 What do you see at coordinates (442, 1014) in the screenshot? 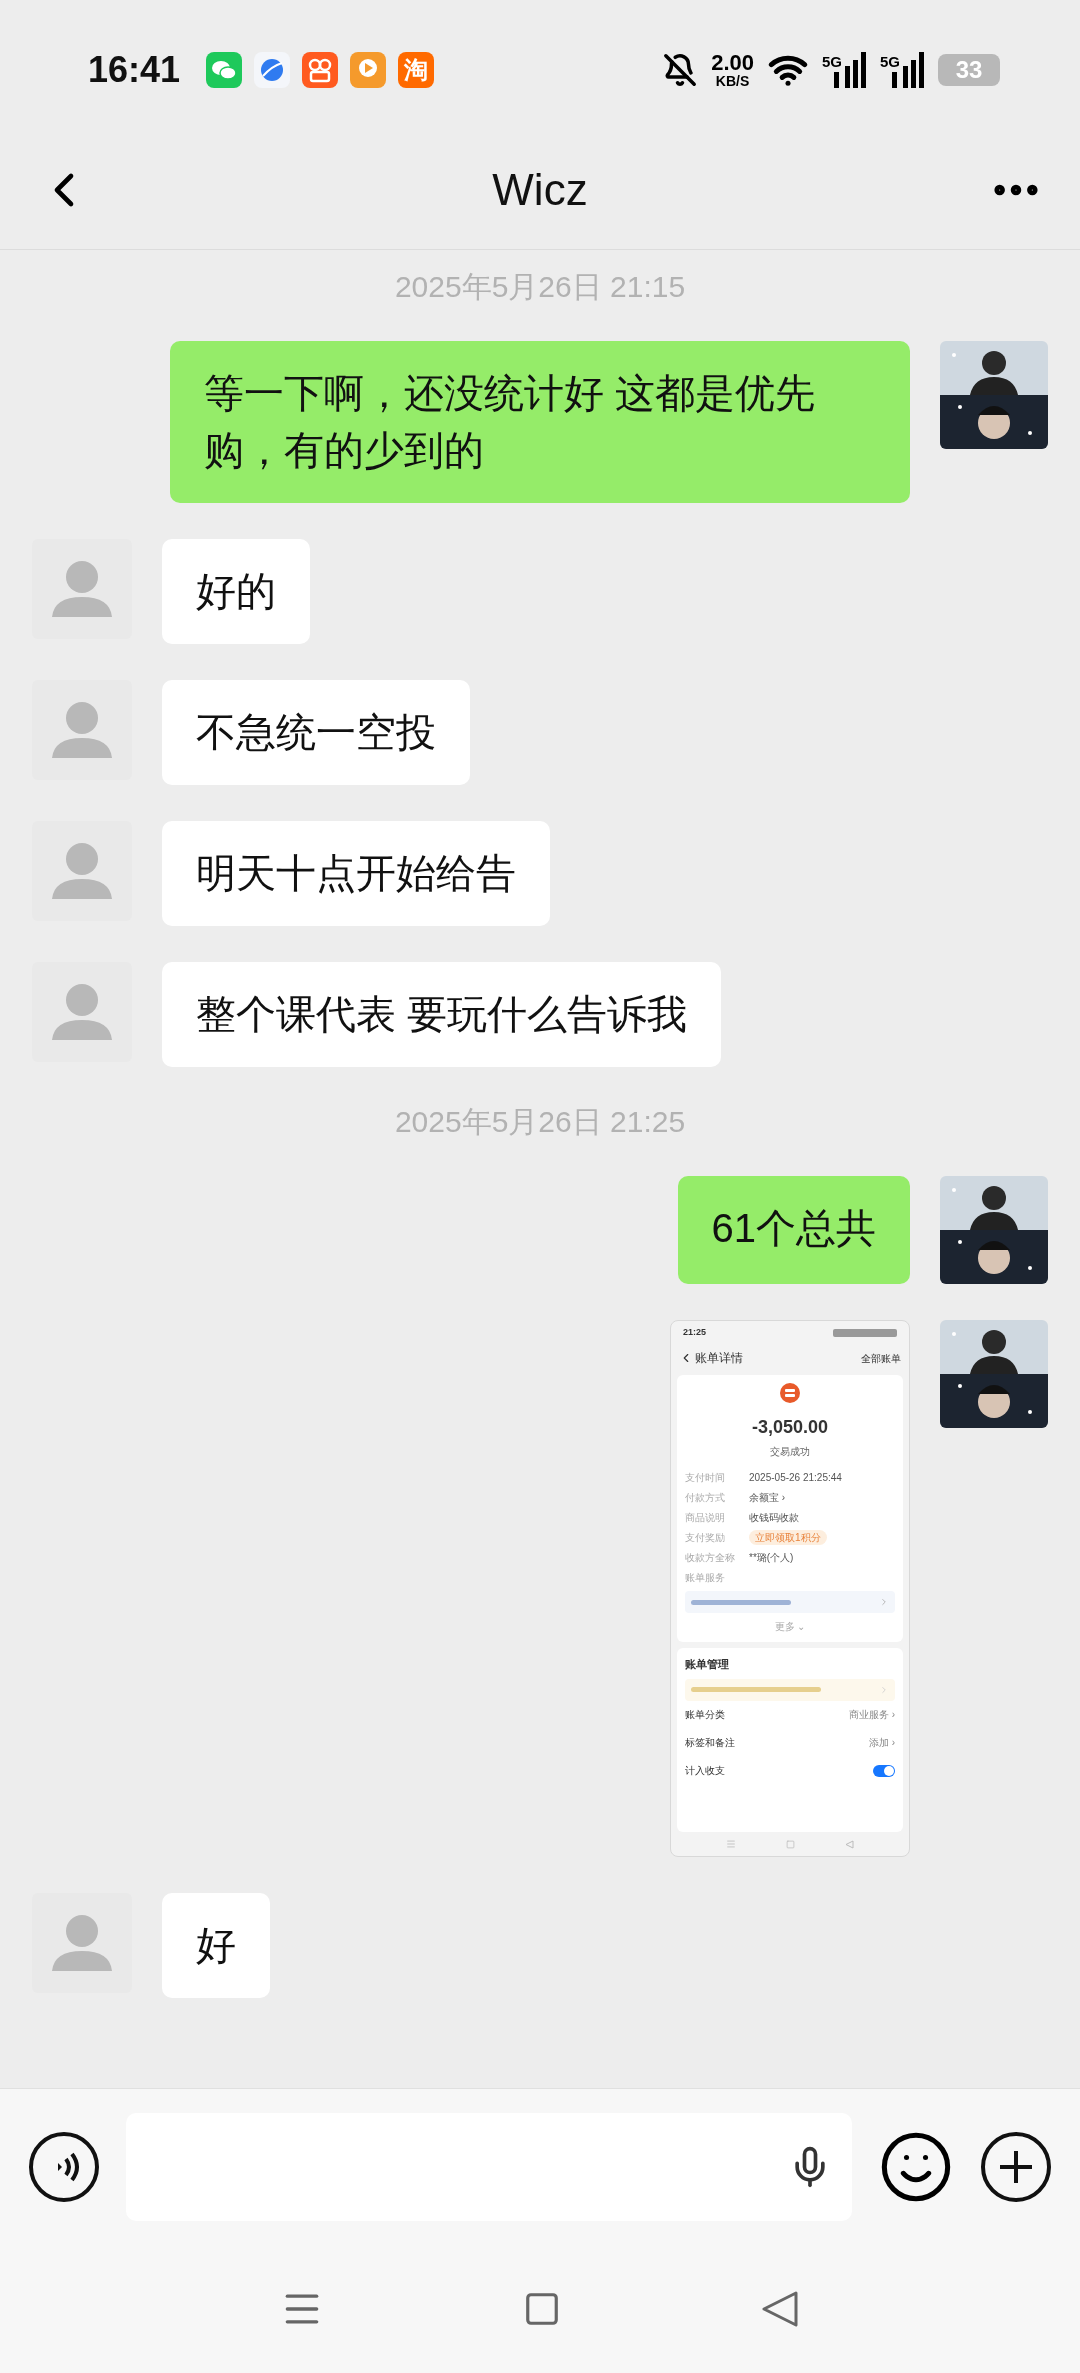
I see `message-bubble: 整个课代表 要玩什么告诉我` at bounding box center [442, 1014].